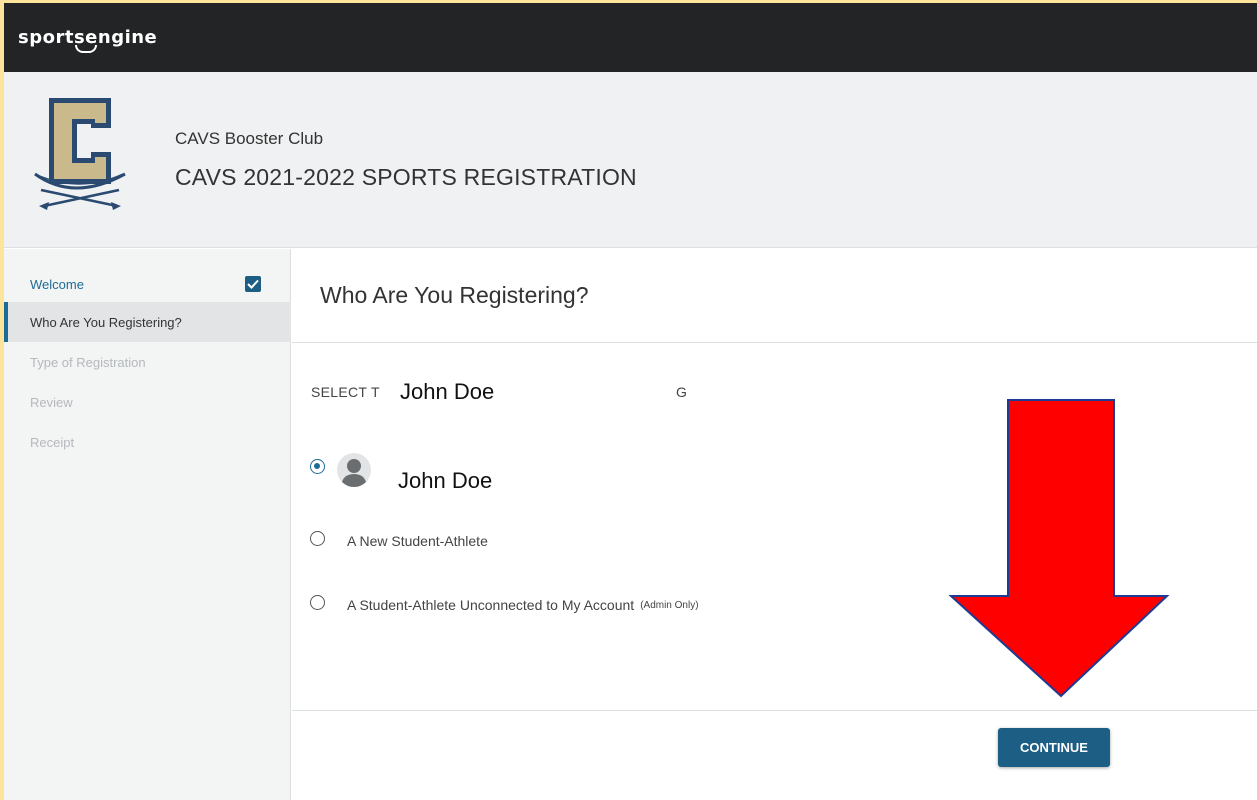  What do you see at coordinates (417, 541) in the screenshot?
I see `option-label-new-student-athlete: A New Student-Athlete` at bounding box center [417, 541].